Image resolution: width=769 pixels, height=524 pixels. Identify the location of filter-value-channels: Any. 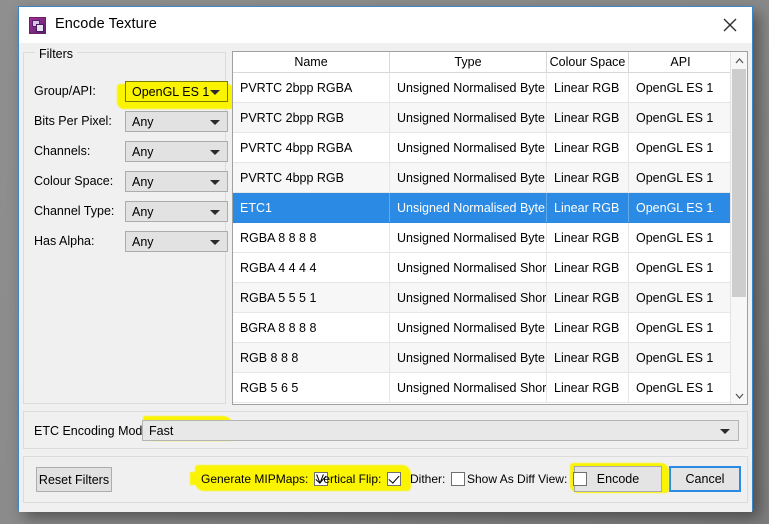
(143, 152).